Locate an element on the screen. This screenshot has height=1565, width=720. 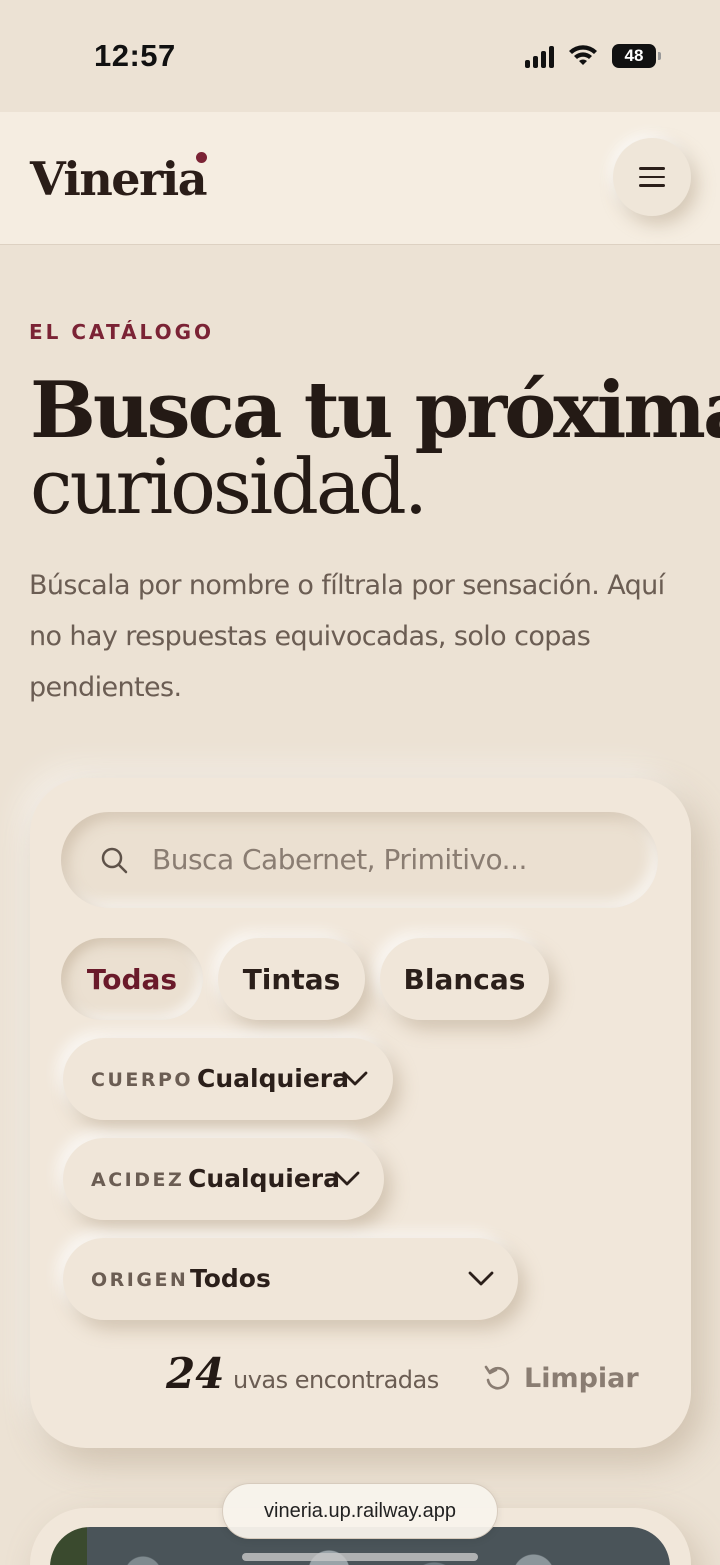
chip-blancas: Blancas is located at coordinates (464, 979).